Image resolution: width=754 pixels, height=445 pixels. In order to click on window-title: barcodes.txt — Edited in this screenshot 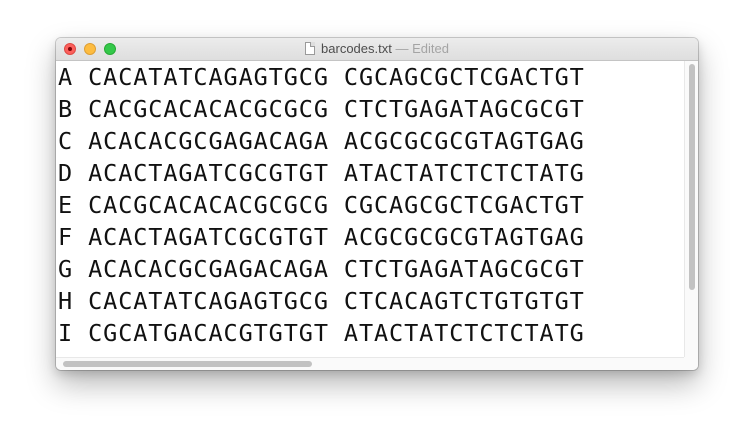, I will do `click(377, 49)`.